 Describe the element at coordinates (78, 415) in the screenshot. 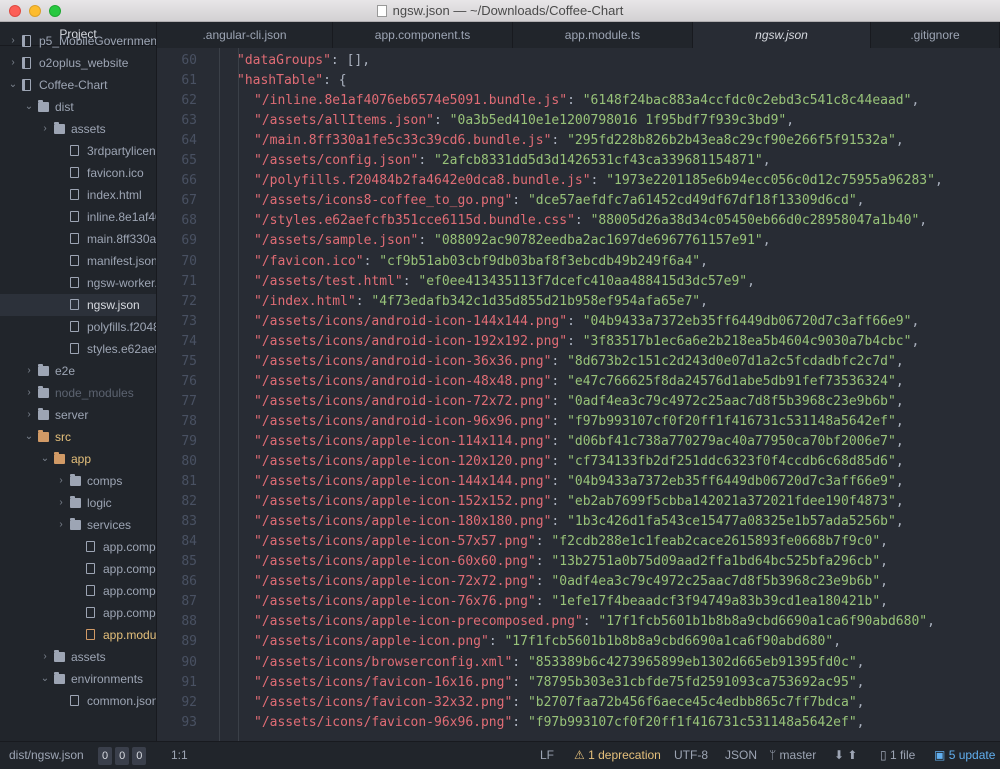

I see `tree-folder-item: › server` at that location.